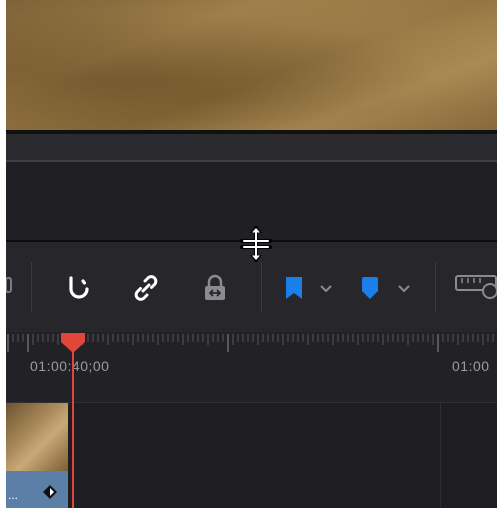 This screenshot has width=497, height=508. What do you see at coordinates (370, 288) in the screenshot?
I see `marker-icon` at bounding box center [370, 288].